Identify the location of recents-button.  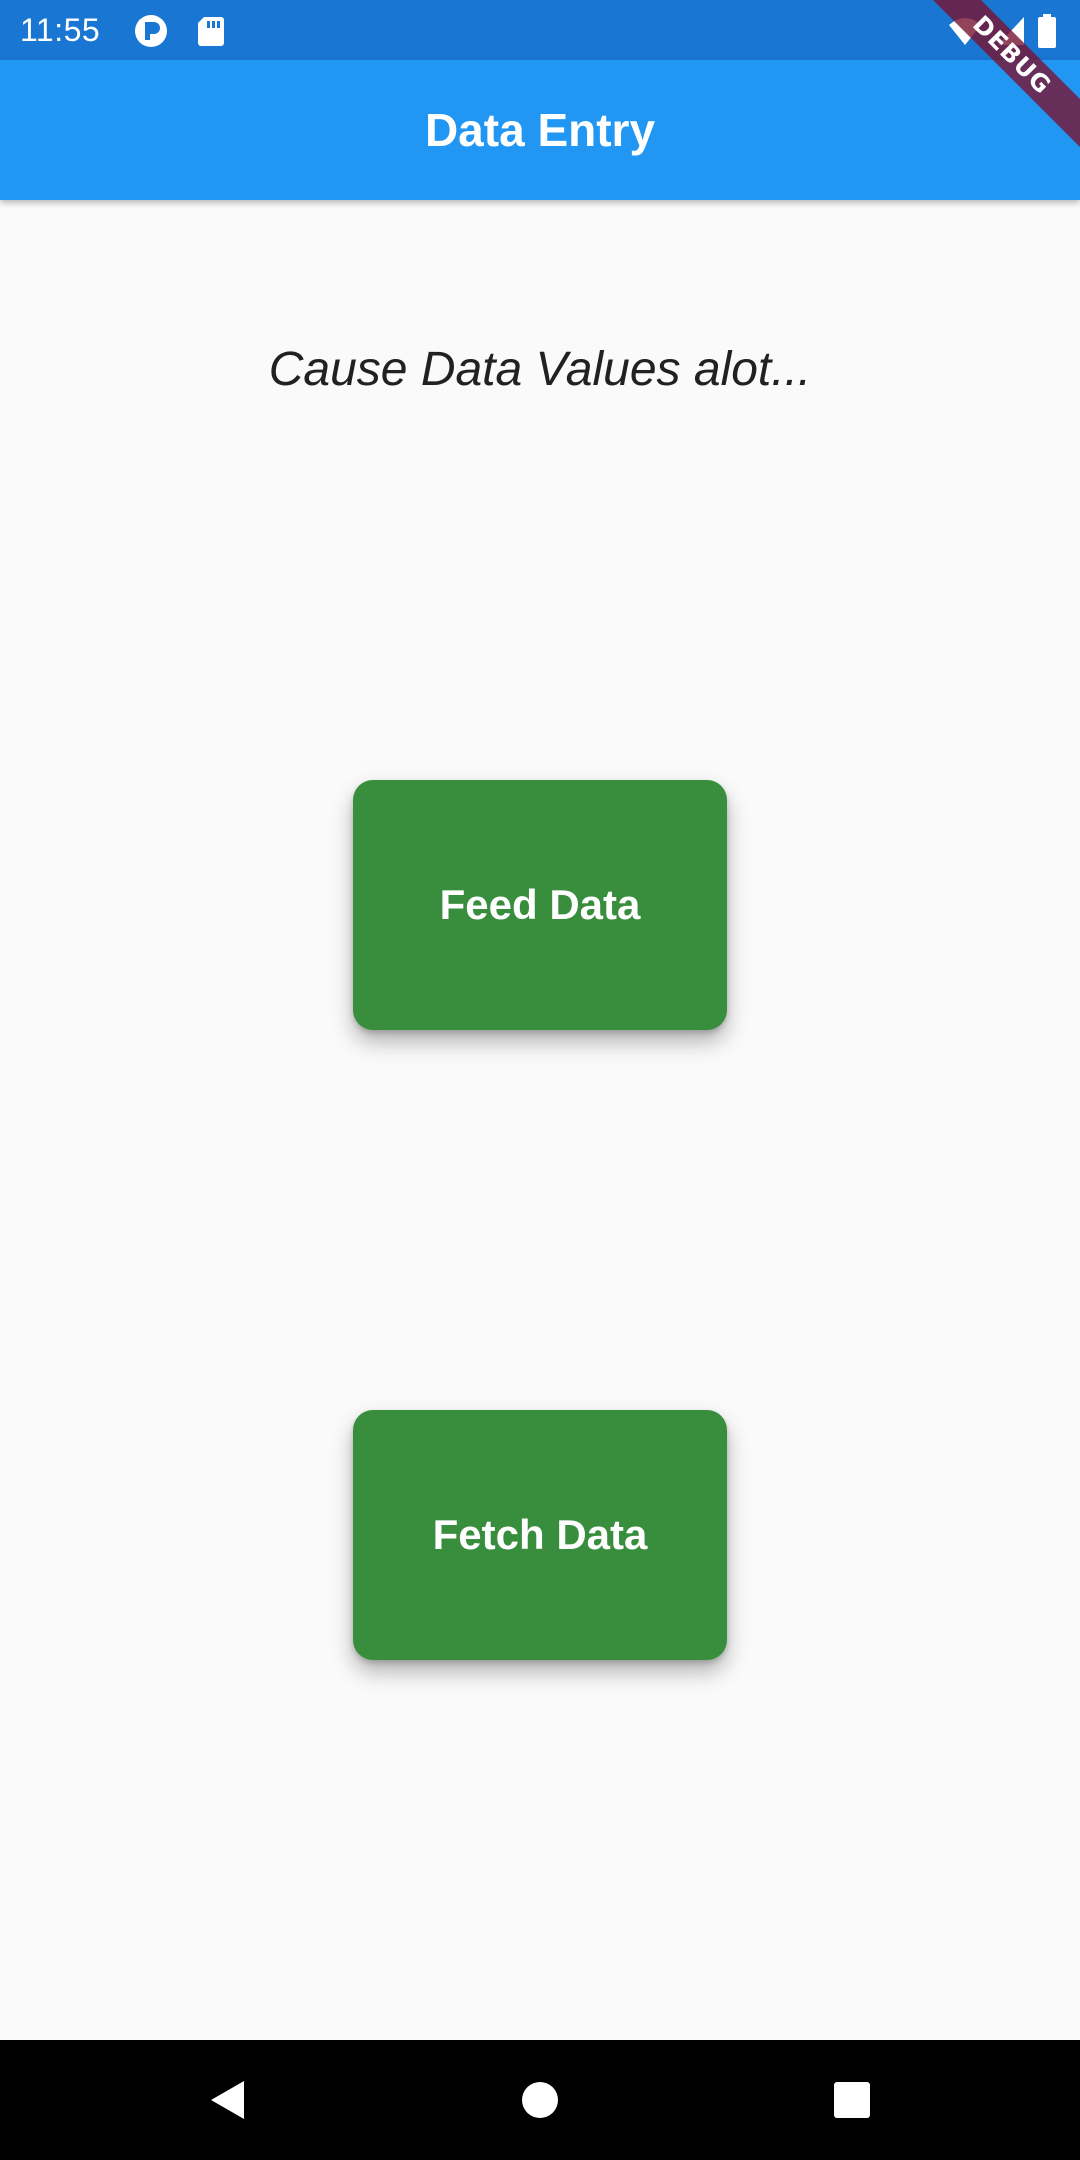
(852, 2100).